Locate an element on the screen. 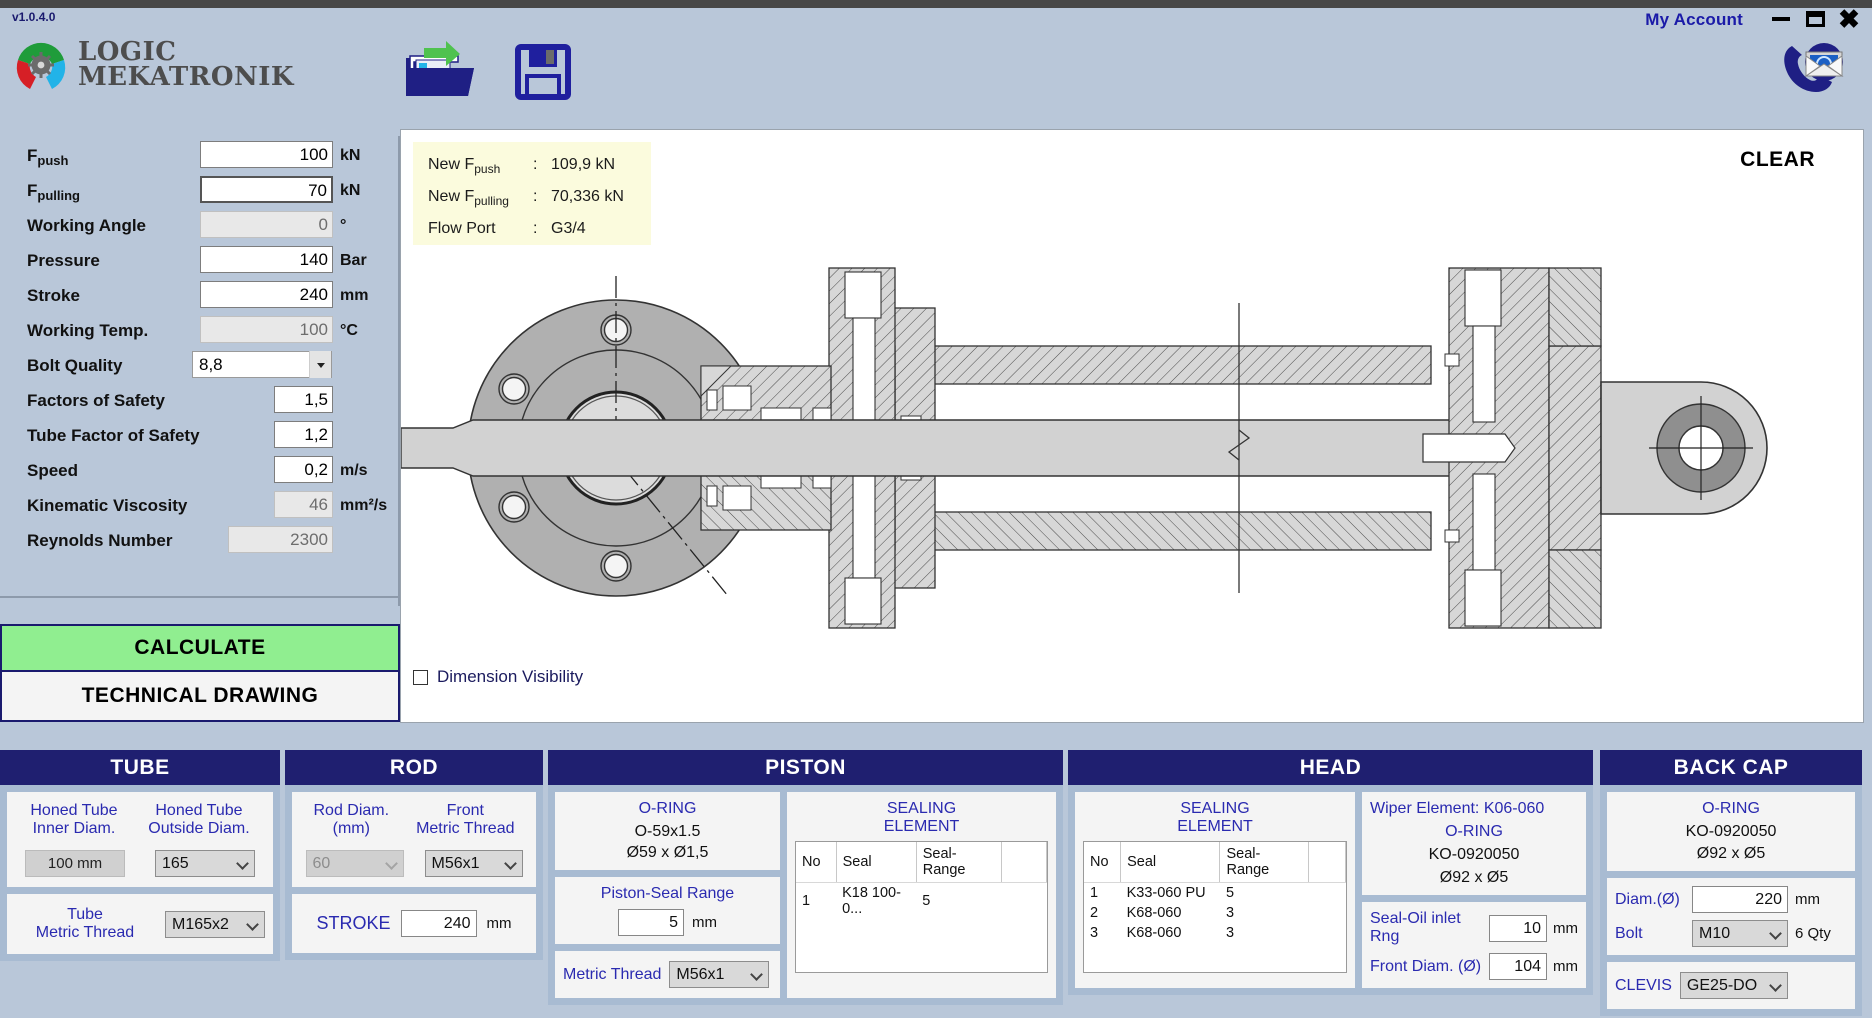 The image size is (1872, 1018). backcap-diam-input: 220 is located at coordinates (1740, 899).